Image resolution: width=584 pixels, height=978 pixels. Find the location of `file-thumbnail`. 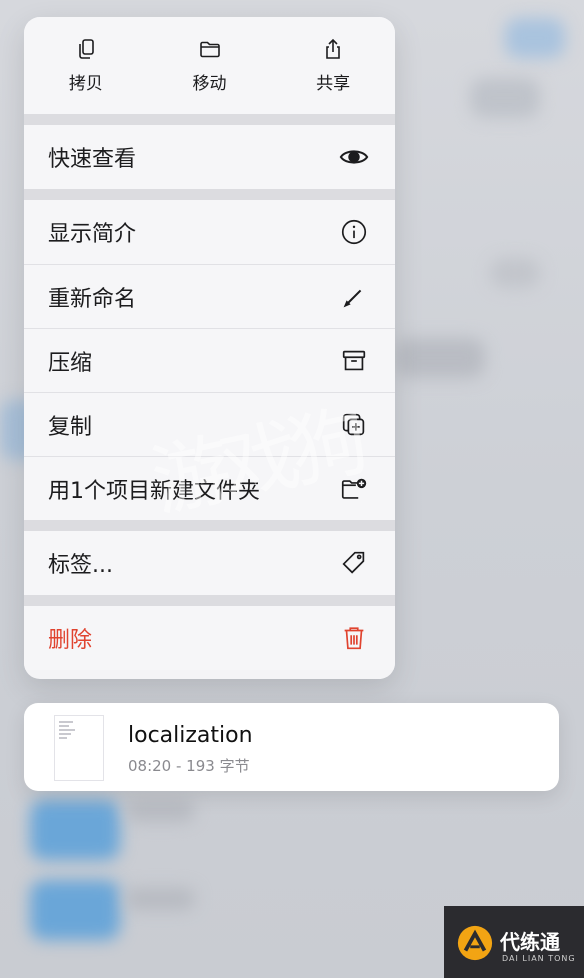

file-thumbnail is located at coordinates (79, 748).